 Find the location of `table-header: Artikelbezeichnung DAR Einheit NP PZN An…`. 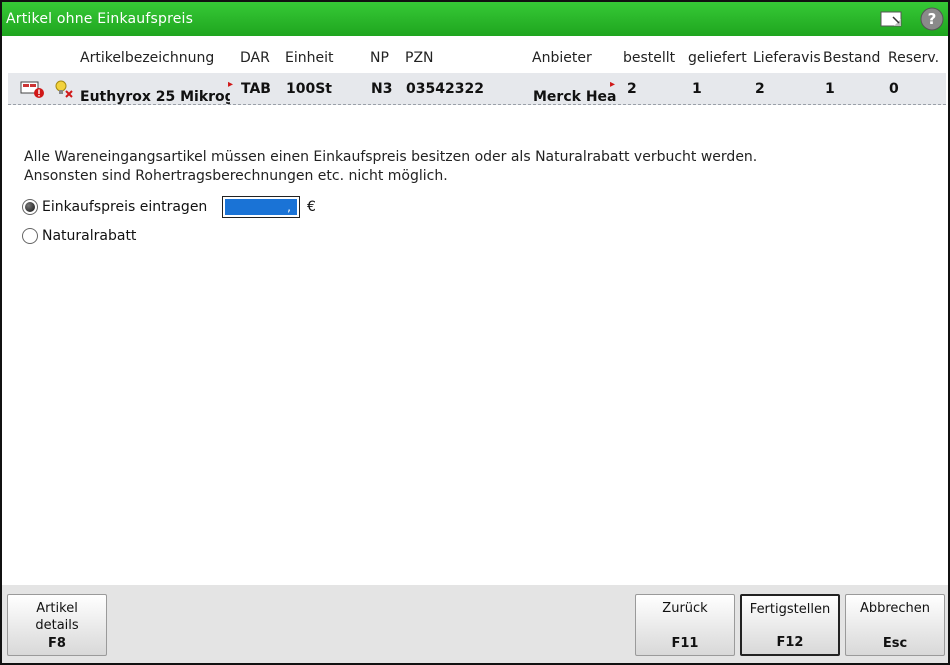

table-header: Artikelbezeichnung DAR Einheit NP PZN An… is located at coordinates (475, 56).